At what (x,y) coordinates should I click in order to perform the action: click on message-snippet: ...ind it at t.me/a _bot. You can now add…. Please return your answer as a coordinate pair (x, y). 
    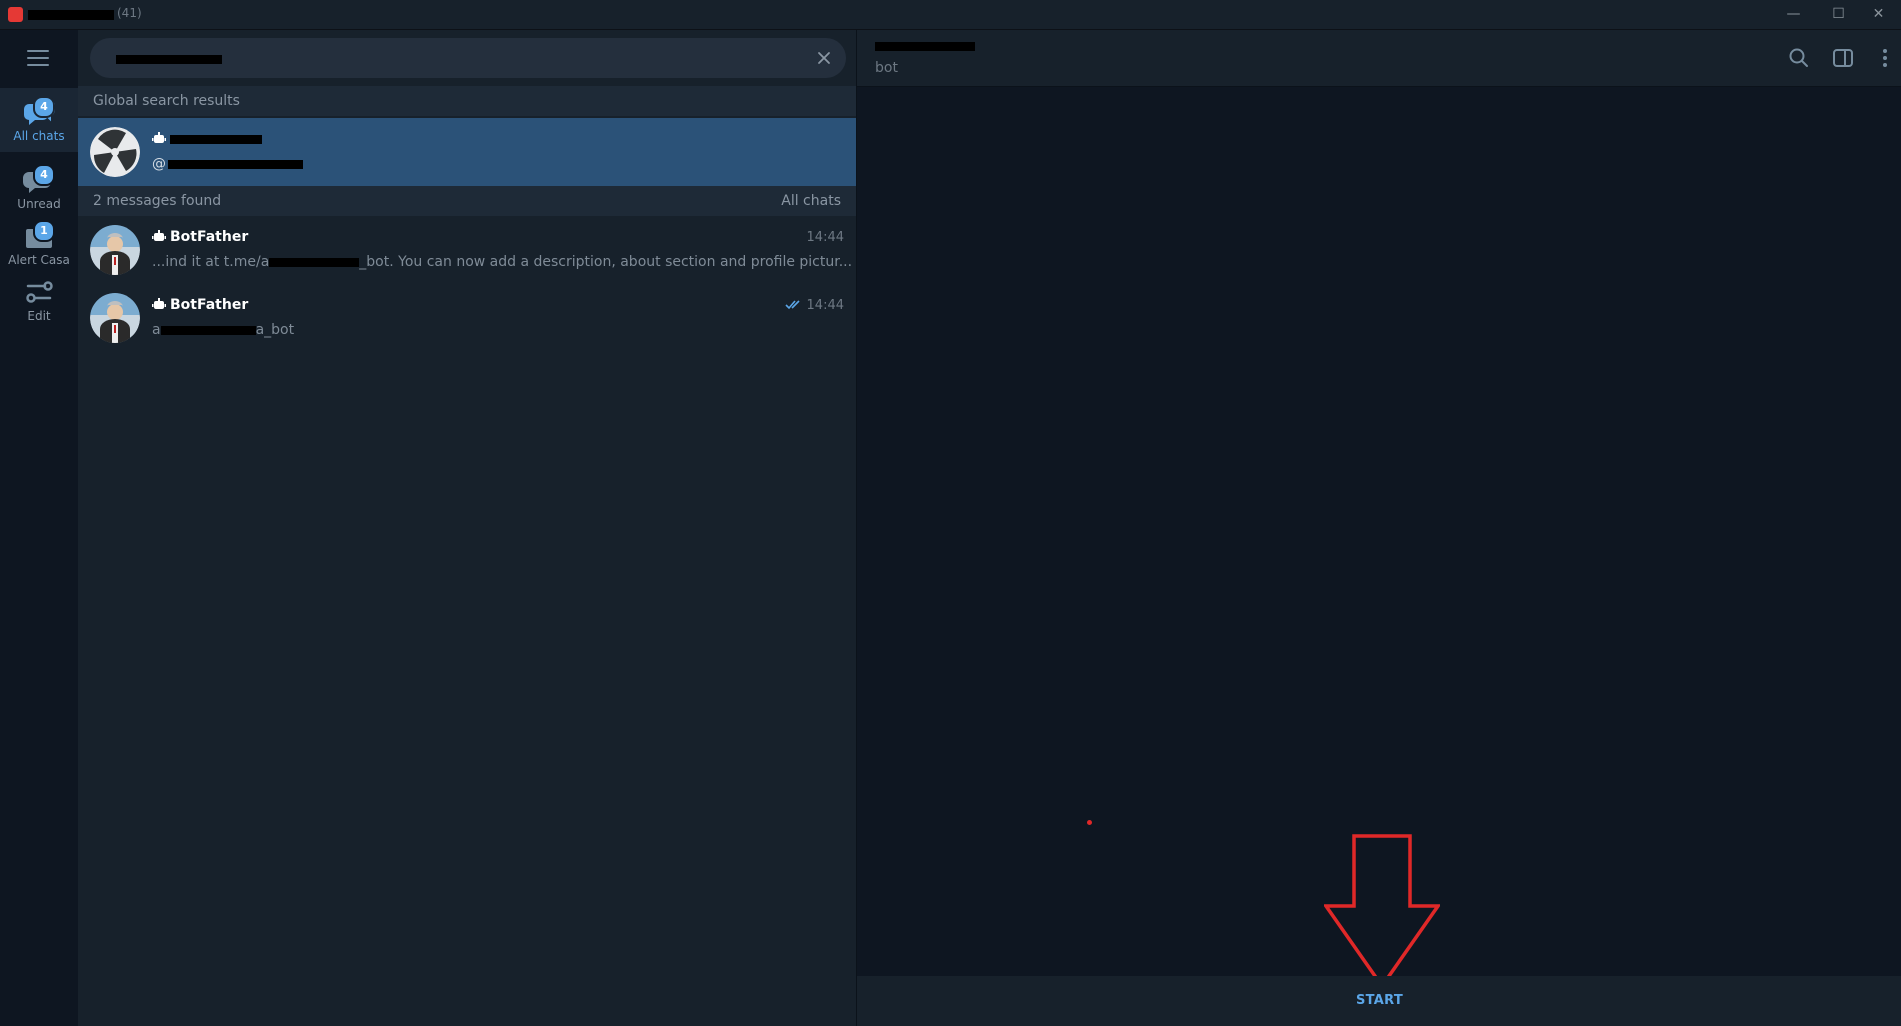
    Looking at the image, I should click on (502, 262).